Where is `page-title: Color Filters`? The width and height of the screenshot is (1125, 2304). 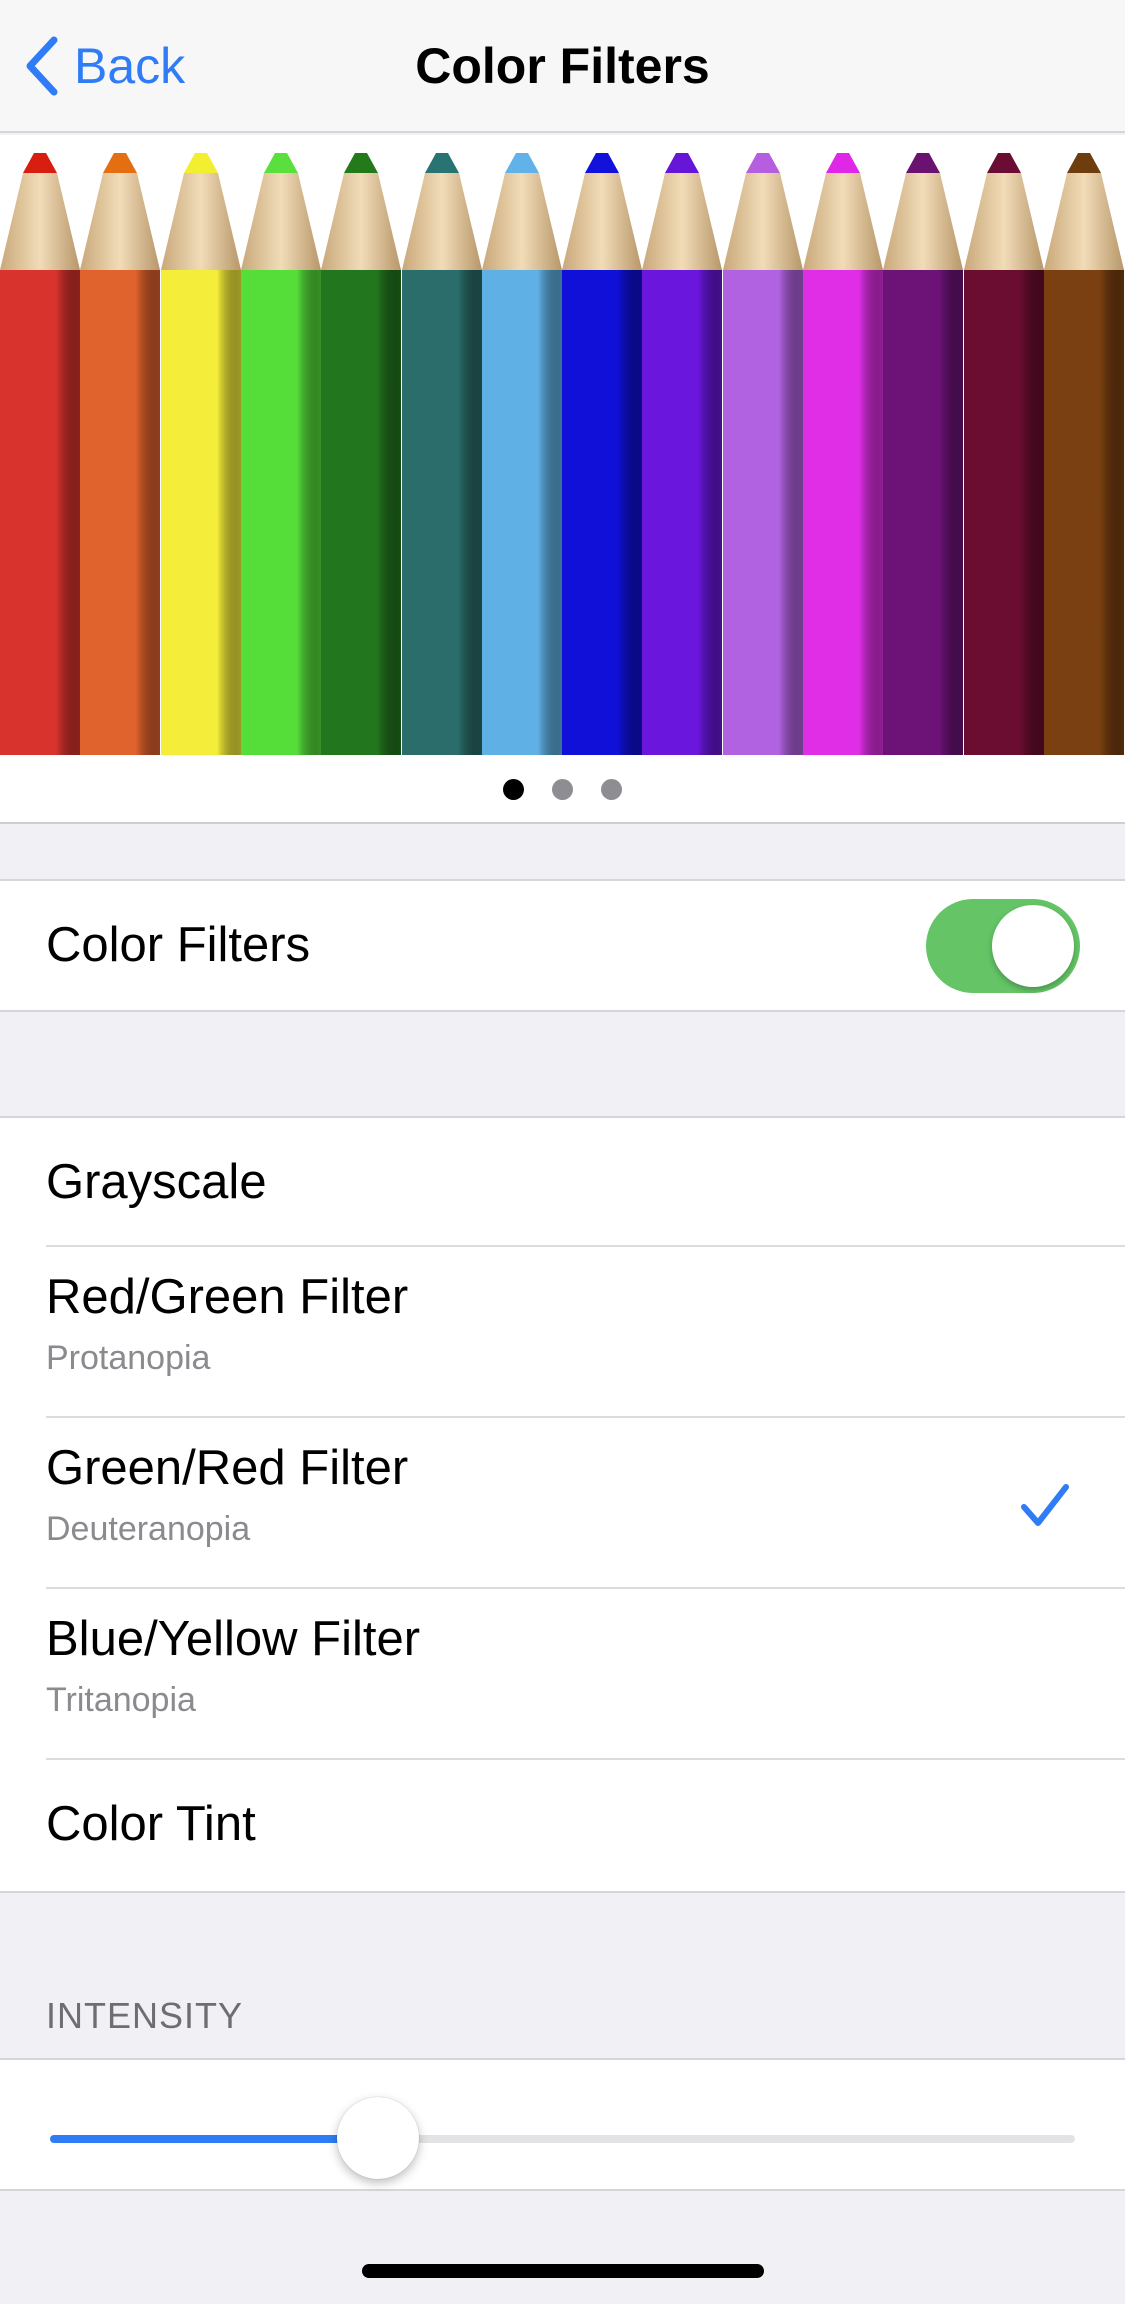 page-title: Color Filters is located at coordinates (562, 66).